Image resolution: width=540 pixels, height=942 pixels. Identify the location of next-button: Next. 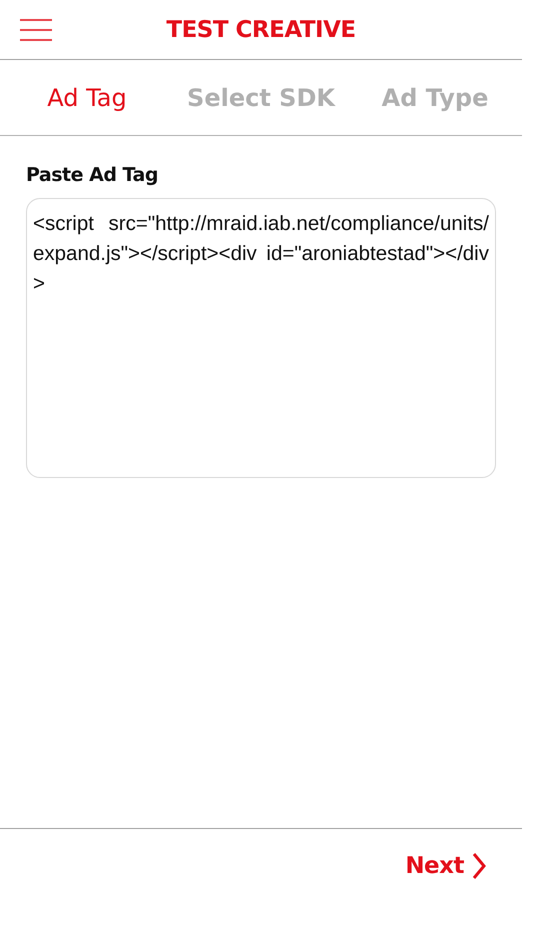
(445, 866).